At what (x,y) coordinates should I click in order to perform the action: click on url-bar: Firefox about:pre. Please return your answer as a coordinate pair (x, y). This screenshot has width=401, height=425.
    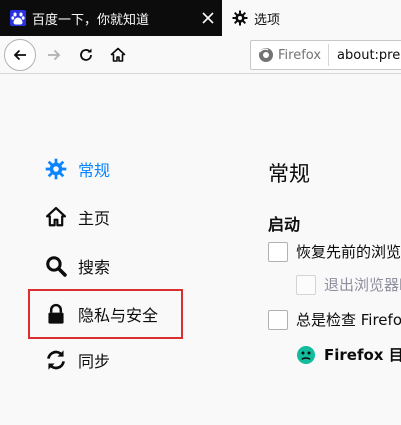
    Looking at the image, I should click on (325, 55).